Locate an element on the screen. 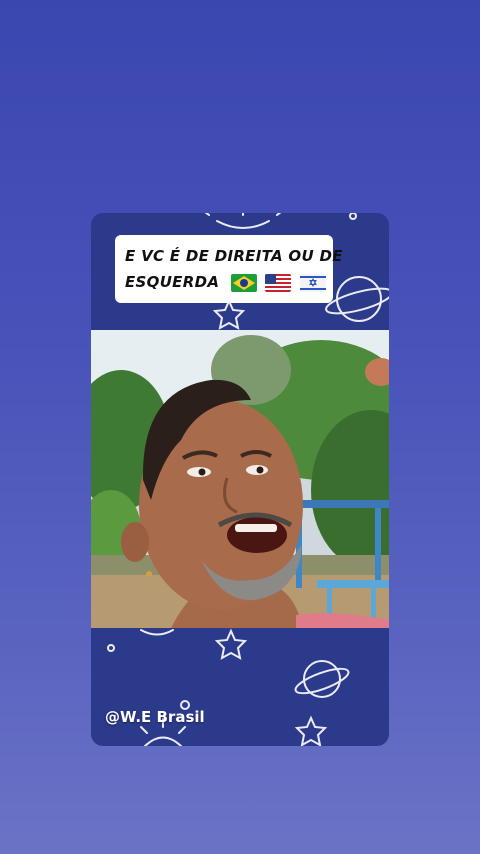 This screenshot has height=854, width=480. caption-line-1: E VC É DE DIREITA OU DE is located at coordinates (234, 256).